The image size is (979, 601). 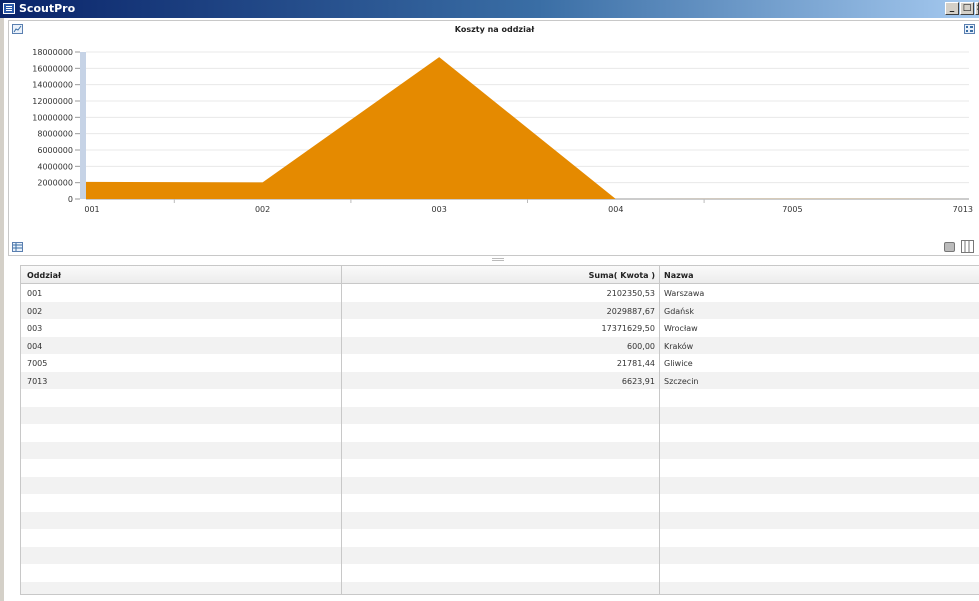 What do you see at coordinates (952, 8) in the screenshot?
I see `minimize-button: _` at bounding box center [952, 8].